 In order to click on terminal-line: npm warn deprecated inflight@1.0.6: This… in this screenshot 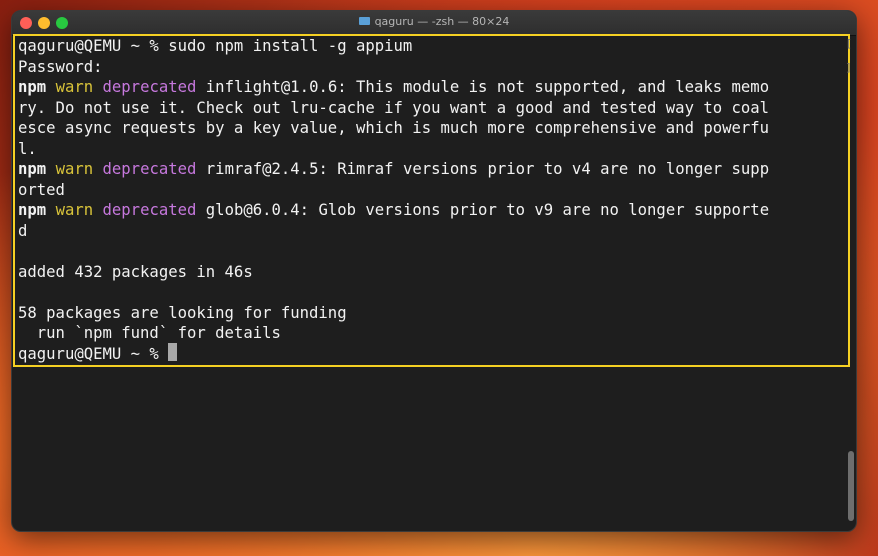, I will do `click(428, 87)`.